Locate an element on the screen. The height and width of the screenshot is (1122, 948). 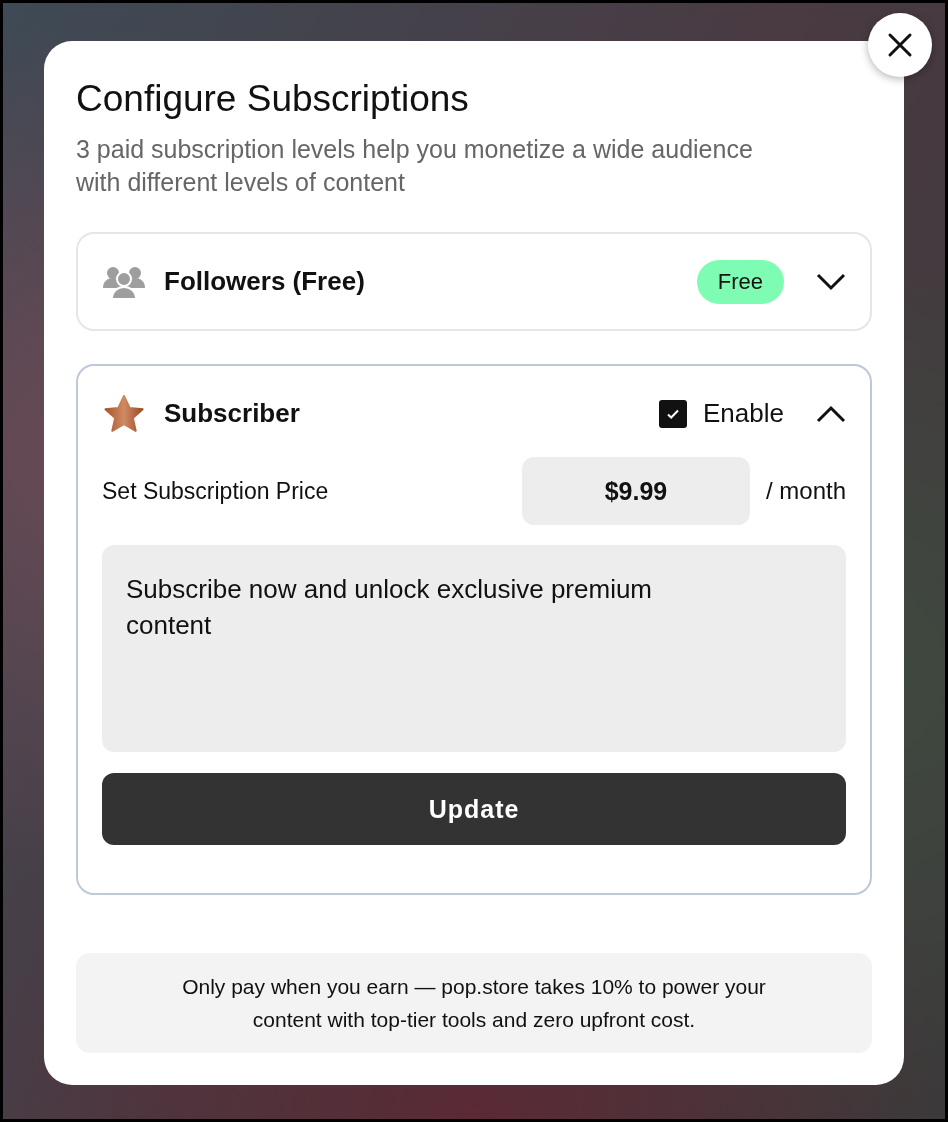
dialog-title: Configure Subscriptions is located at coordinates (273, 99).